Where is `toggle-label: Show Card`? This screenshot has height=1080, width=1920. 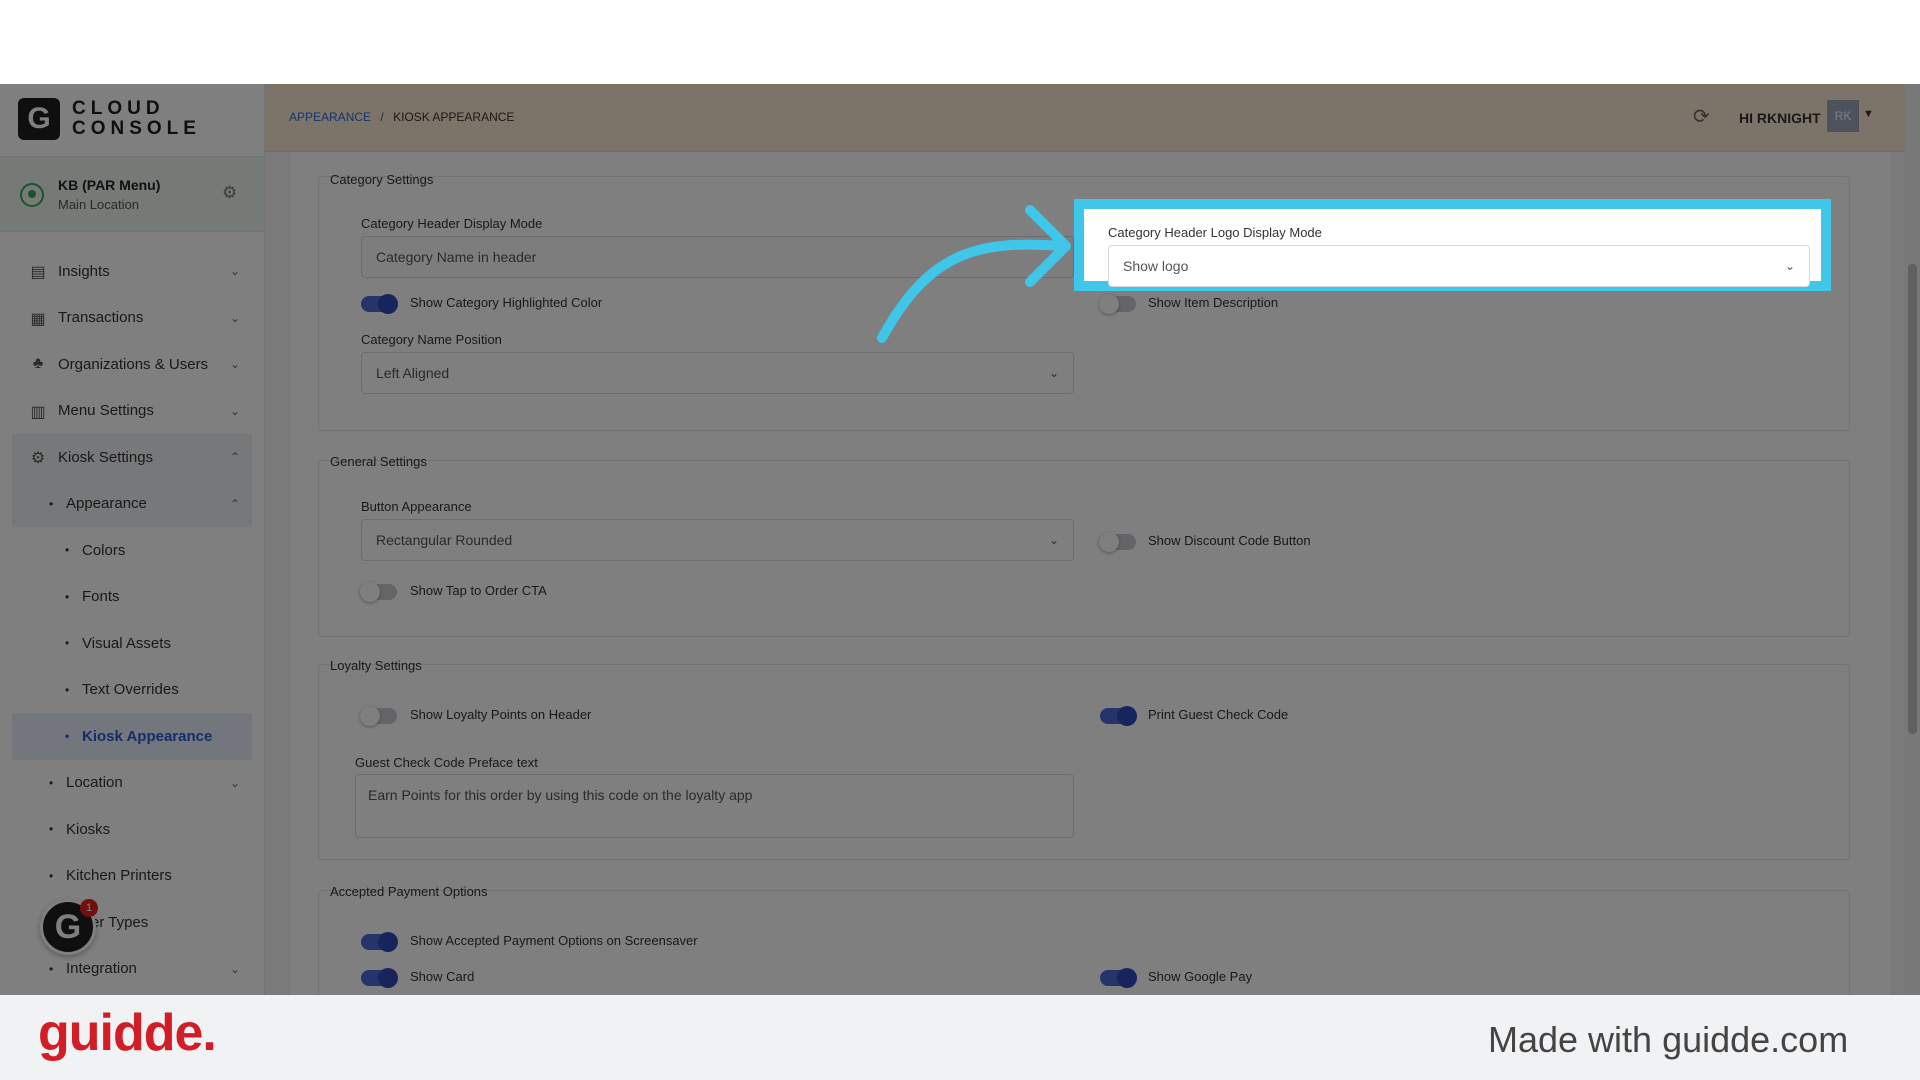
toggle-label: Show Card is located at coordinates (442, 976).